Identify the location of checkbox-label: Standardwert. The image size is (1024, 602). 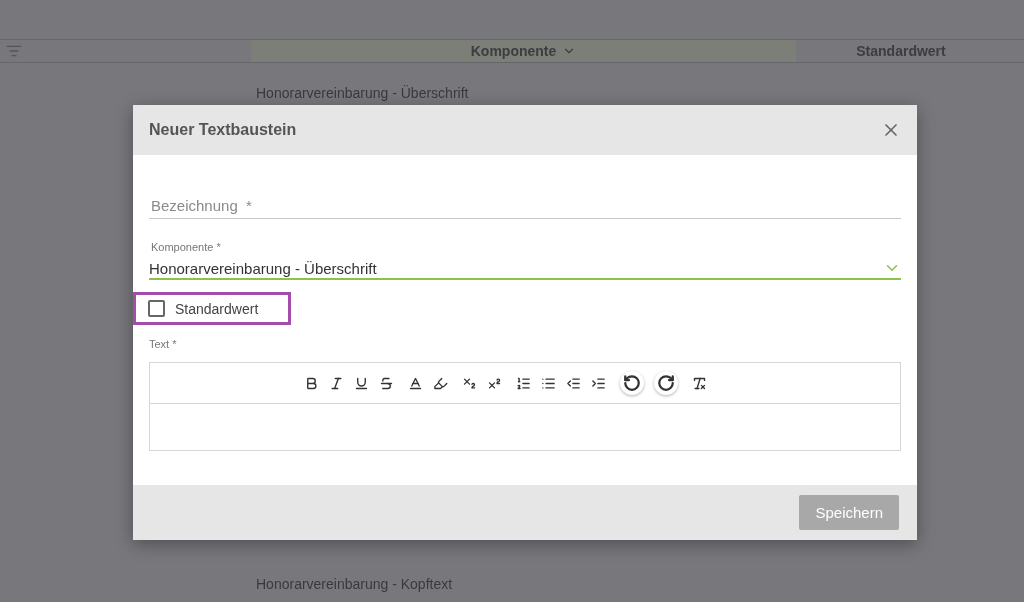
(217, 308).